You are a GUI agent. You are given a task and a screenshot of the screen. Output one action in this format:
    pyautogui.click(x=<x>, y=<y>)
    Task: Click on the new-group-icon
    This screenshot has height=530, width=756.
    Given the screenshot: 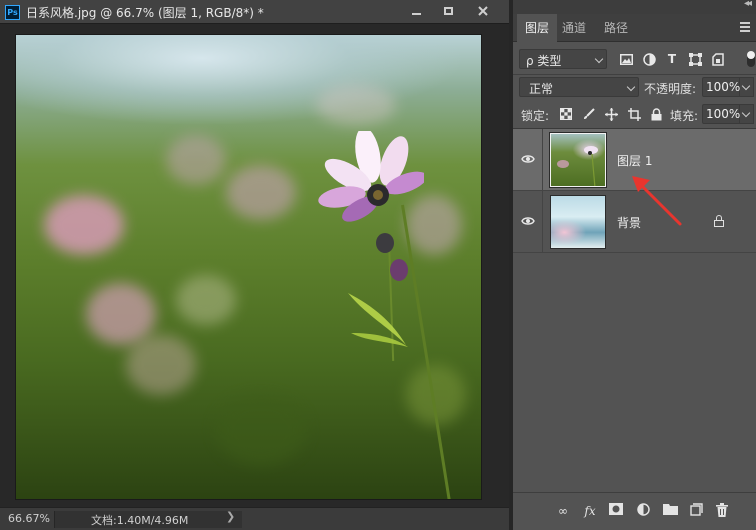 What is the action you would take?
    pyautogui.click(x=670, y=511)
    